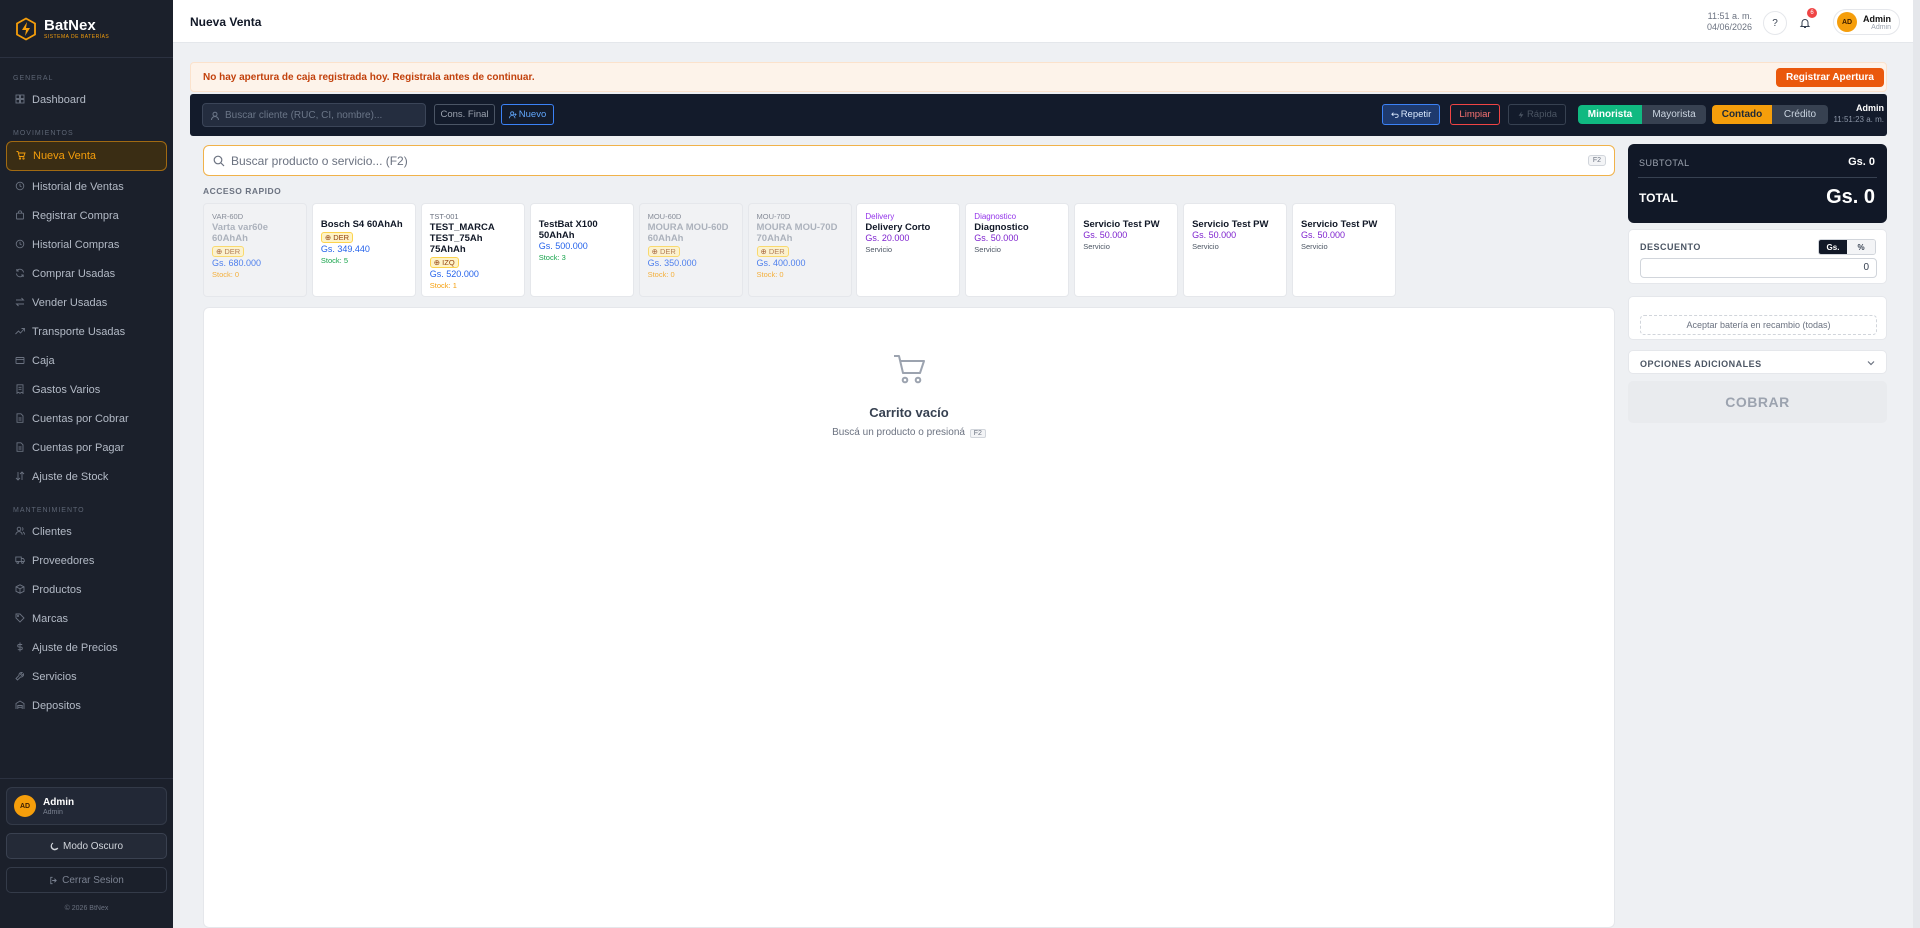 The image size is (1920, 928). What do you see at coordinates (898, 227) in the screenshot?
I see `item-name: Delivery Corto` at bounding box center [898, 227].